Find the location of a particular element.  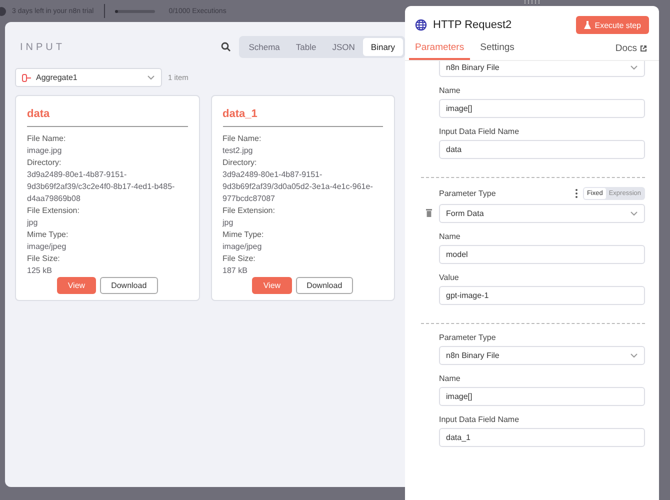

field-value: 3d9a2489-80e1-4b87-9151-9d3b69f2af39/3d0a05d2-3e1a-4e1c-961e-977bcdc87087 is located at coordinates (298, 187).